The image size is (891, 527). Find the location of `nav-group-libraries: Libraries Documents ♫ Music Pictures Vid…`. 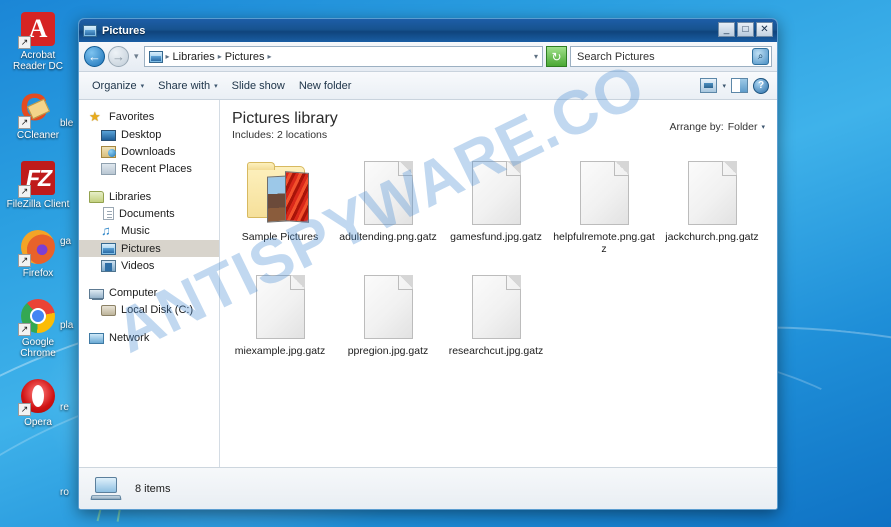

nav-group-libraries: Libraries Documents ♫ Music Pictures Vid… is located at coordinates (149, 231).